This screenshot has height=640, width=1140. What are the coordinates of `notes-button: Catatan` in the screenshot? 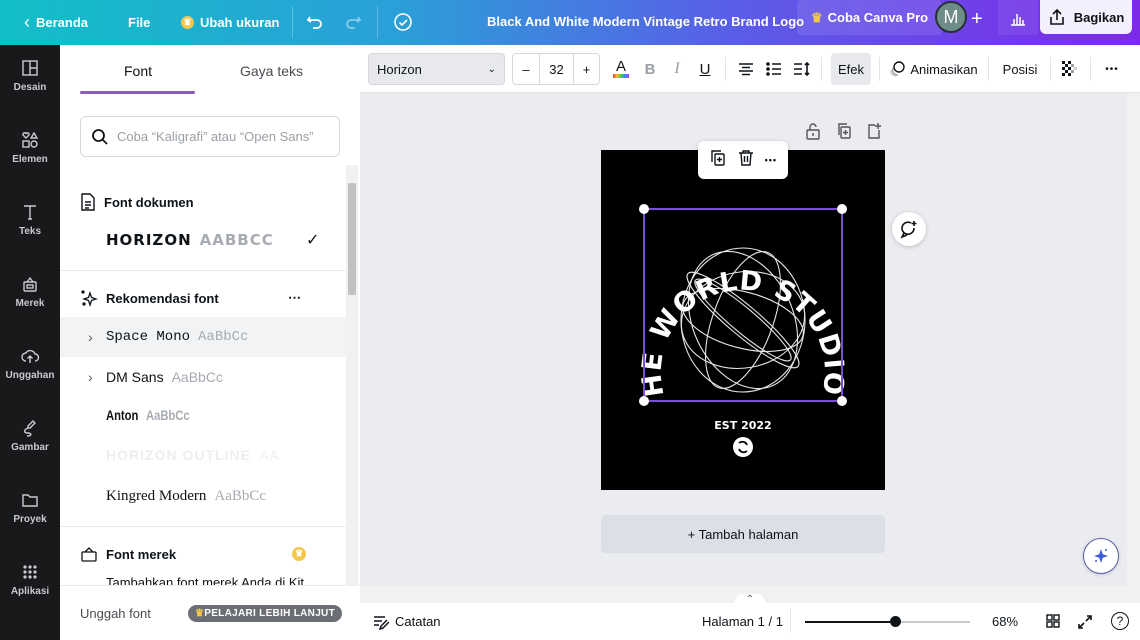 It's located at (407, 622).